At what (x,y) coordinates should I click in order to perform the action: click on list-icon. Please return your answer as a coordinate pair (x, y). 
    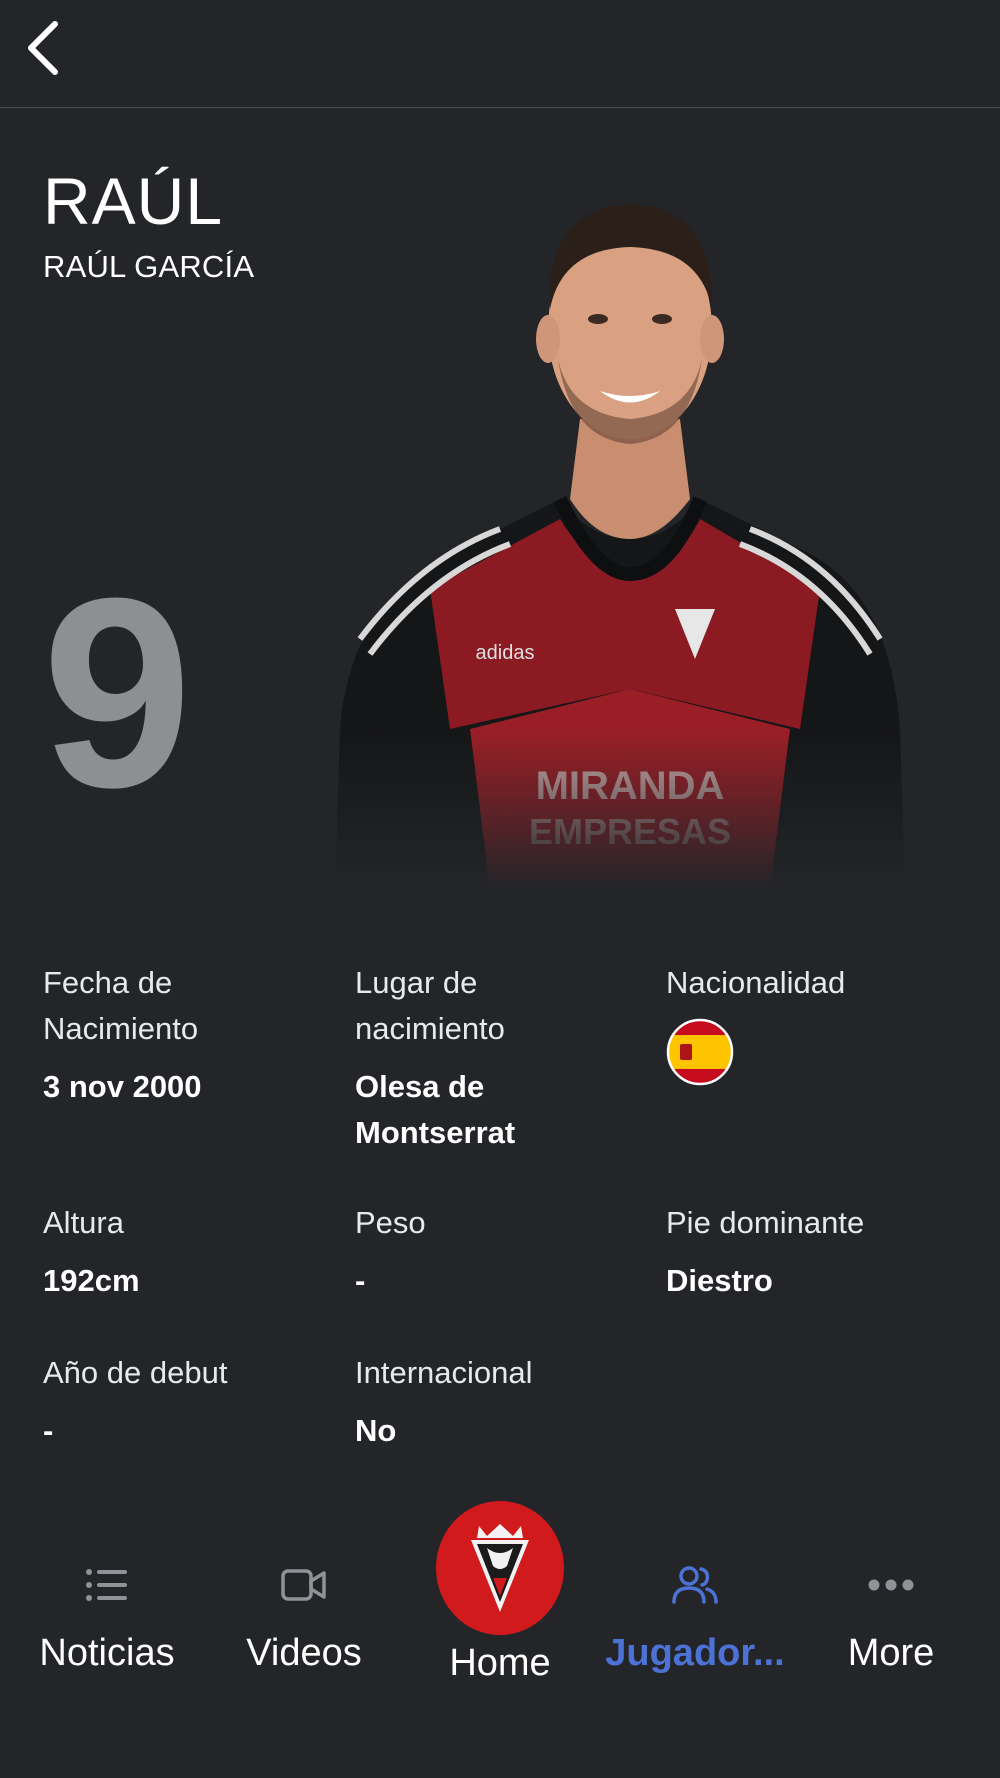
    Looking at the image, I should click on (107, 1585).